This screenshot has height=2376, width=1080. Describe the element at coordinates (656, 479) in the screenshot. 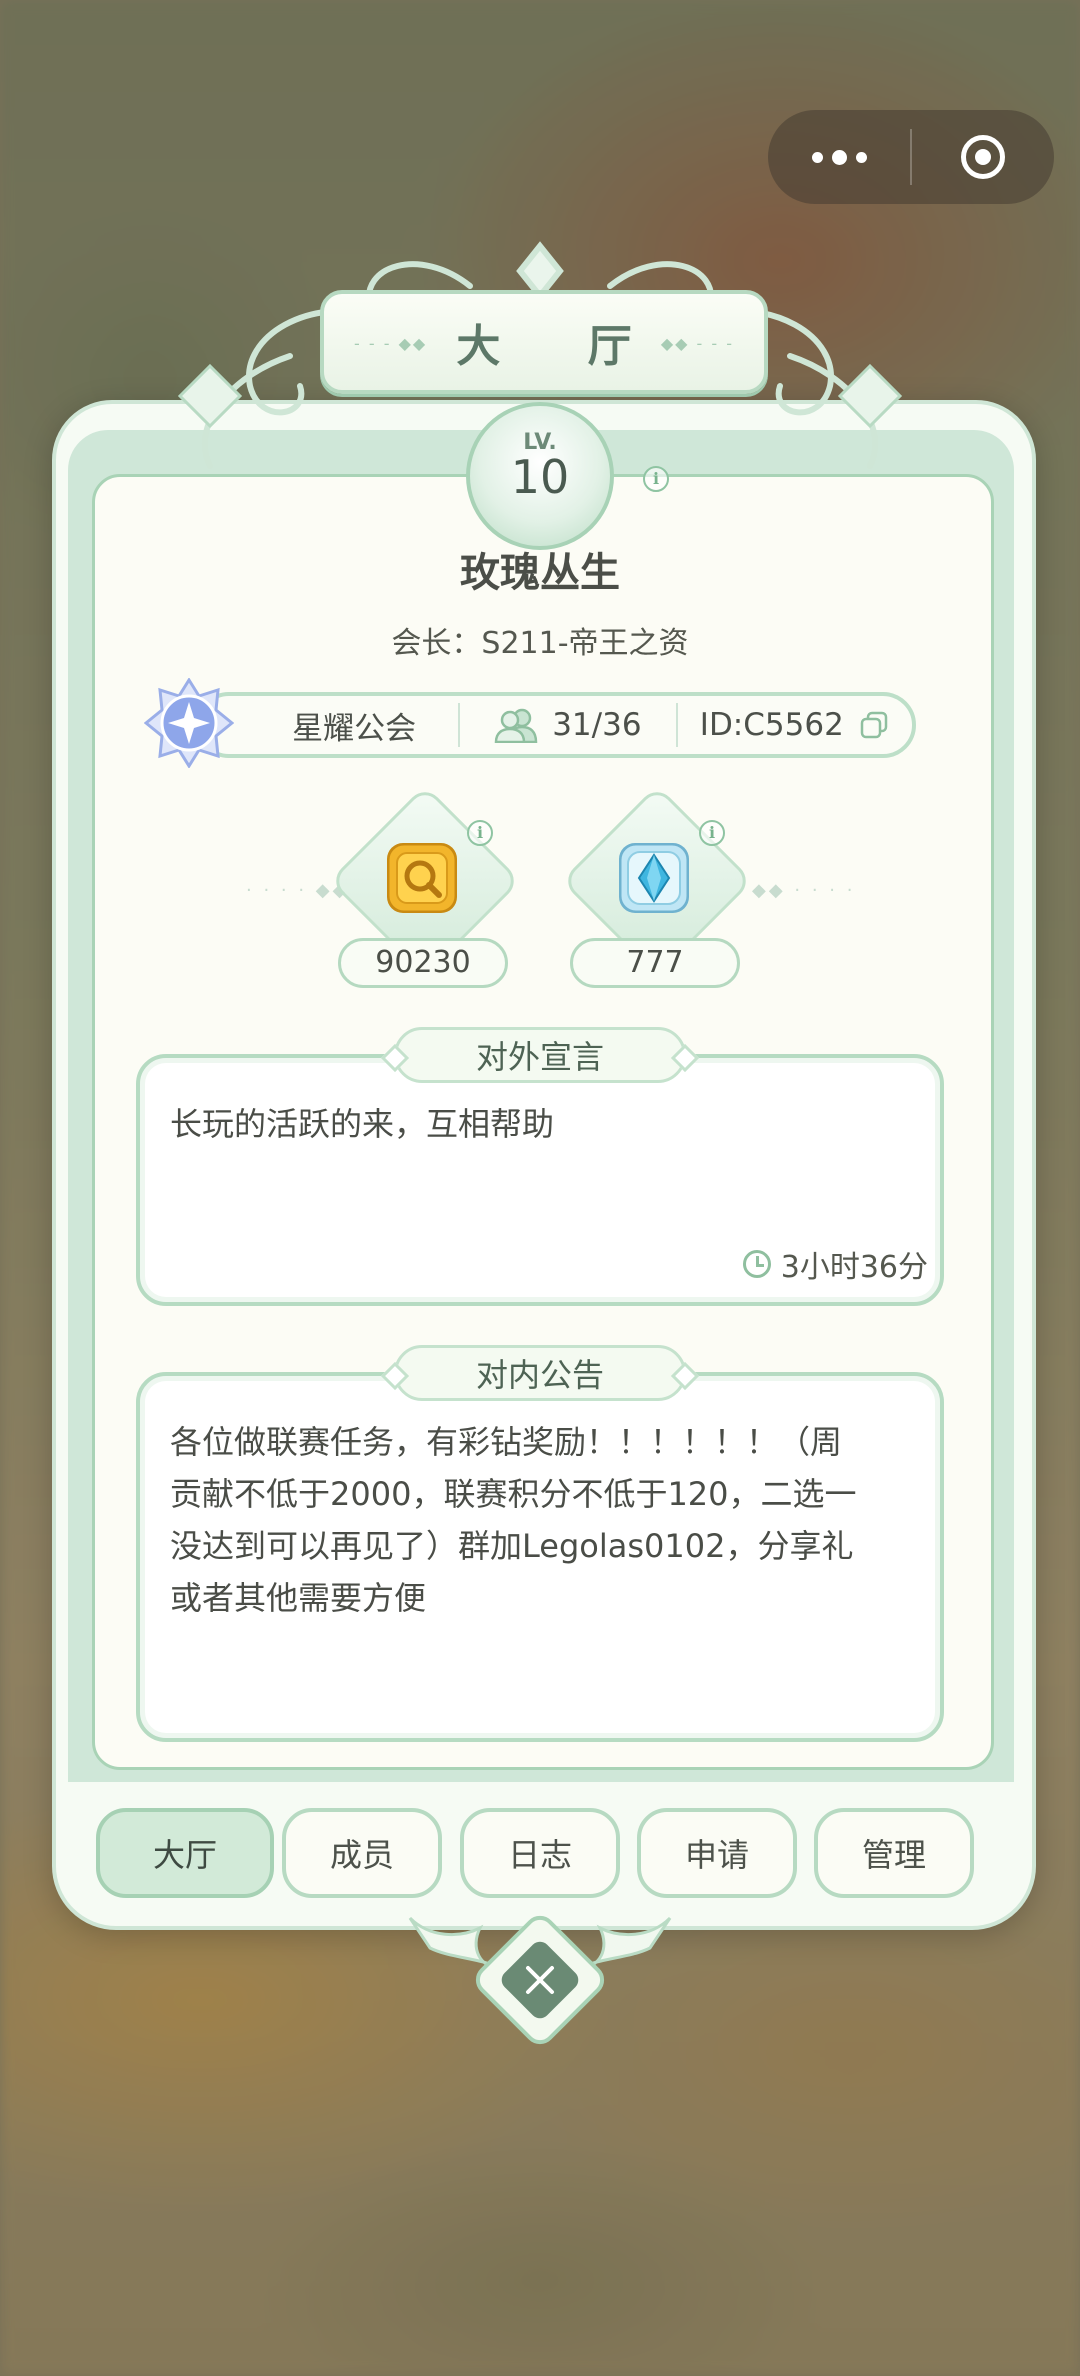

I see `level-info-icon: i` at that location.